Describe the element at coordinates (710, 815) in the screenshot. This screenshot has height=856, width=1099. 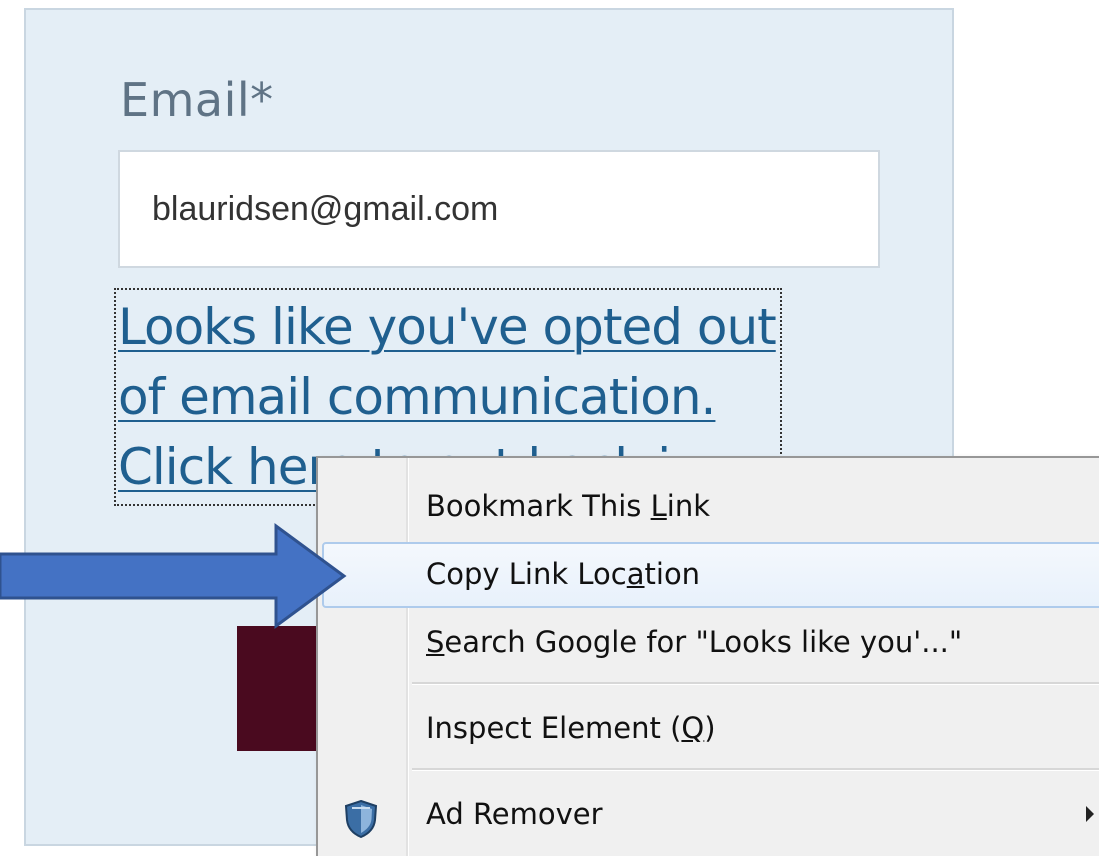
I see `menu-item-ad-remover: Ad Remover` at that location.